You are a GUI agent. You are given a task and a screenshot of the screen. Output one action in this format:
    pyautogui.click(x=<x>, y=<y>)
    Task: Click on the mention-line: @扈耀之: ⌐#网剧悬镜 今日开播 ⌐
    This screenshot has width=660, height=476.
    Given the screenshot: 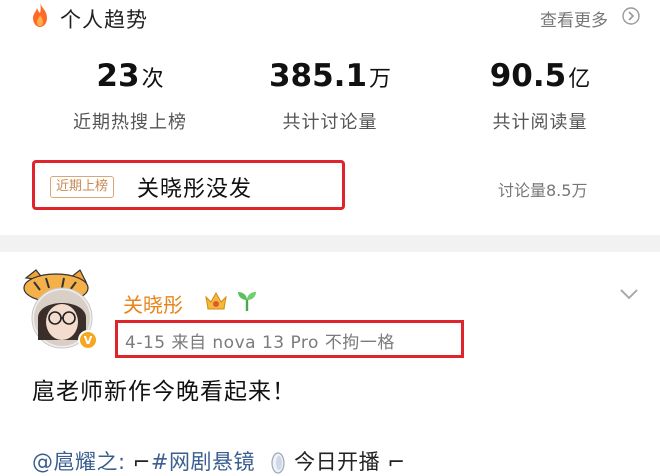 What is the action you would take?
    pyautogui.click(x=218, y=461)
    